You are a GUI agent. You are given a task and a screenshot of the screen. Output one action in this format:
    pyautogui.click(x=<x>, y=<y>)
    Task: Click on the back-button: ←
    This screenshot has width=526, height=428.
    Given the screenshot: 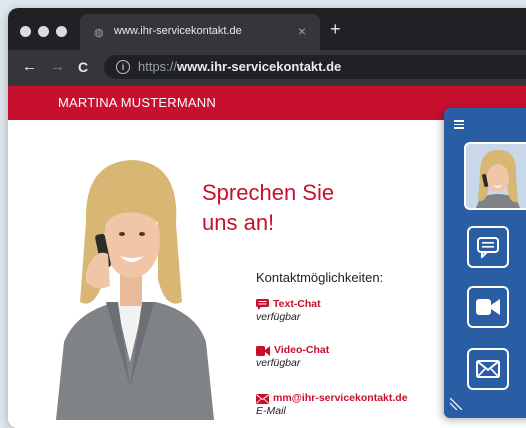 What is the action you would take?
    pyautogui.click(x=29, y=66)
    